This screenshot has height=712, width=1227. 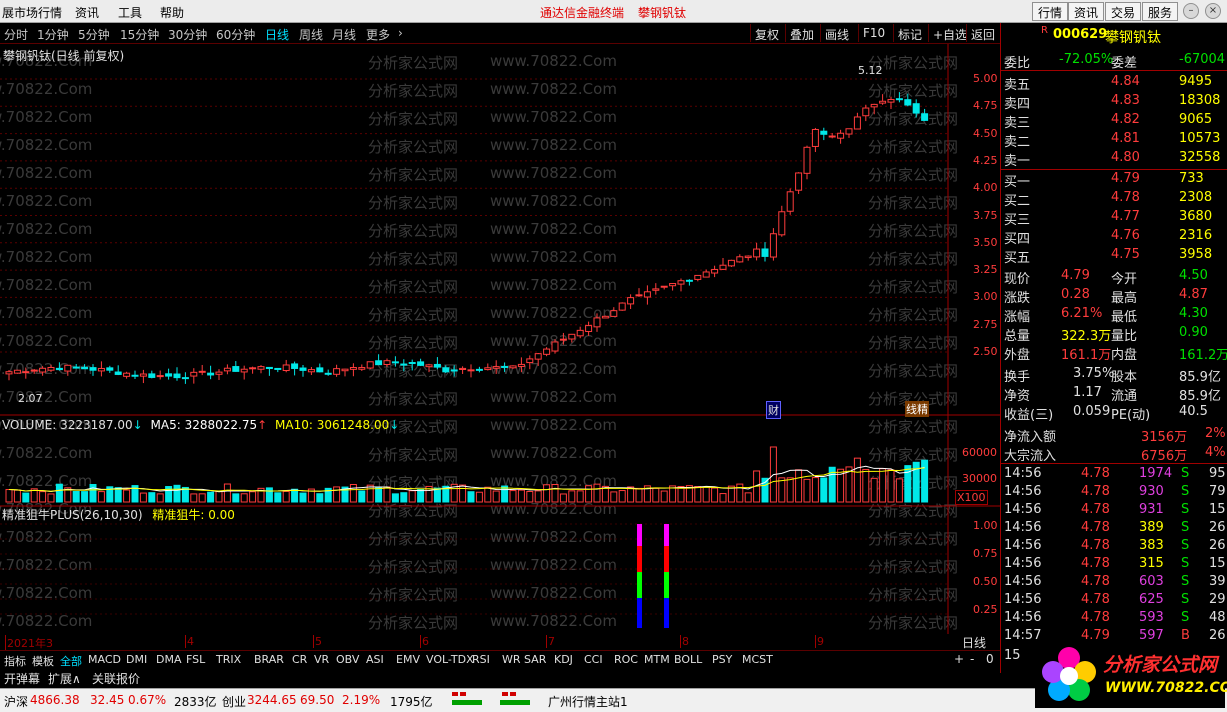 What do you see at coordinates (1123, 11) in the screenshot?
I see `trade-button: 交易` at bounding box center [1123, 11].